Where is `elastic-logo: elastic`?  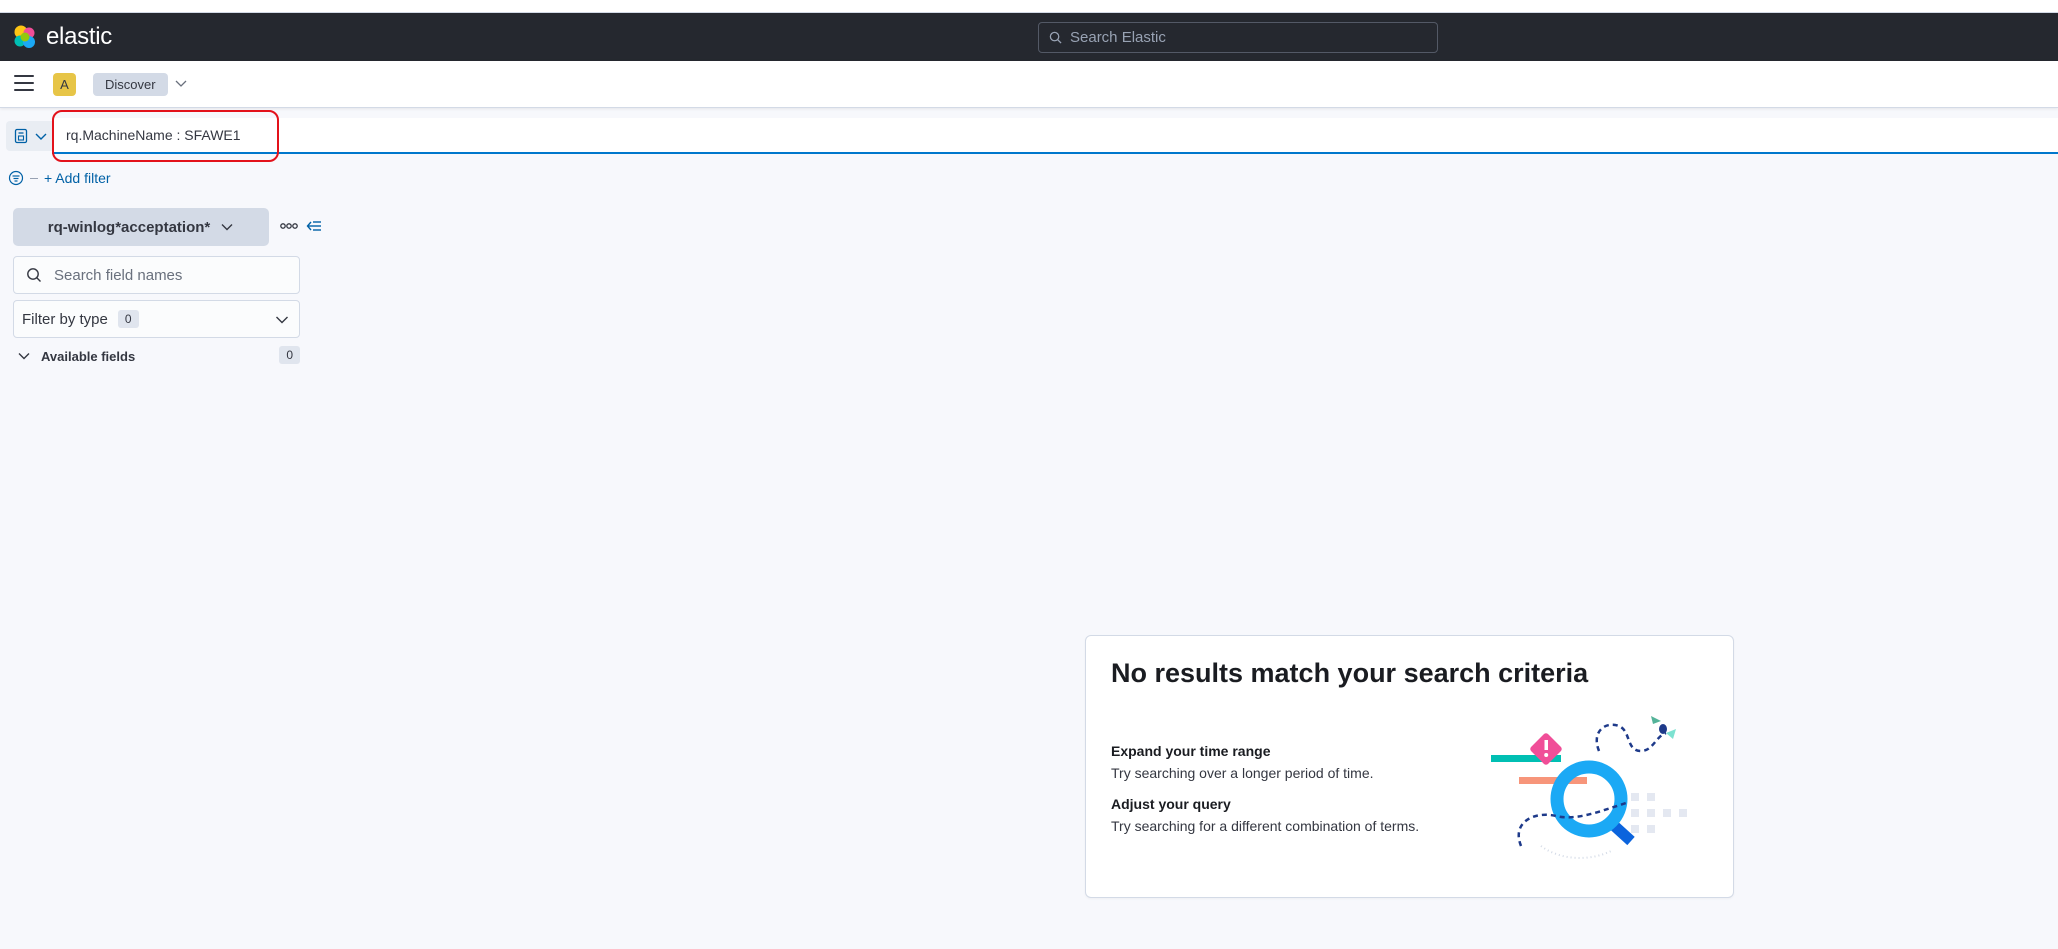
elastic-logo: elastic is located at coordinates (62, 37).